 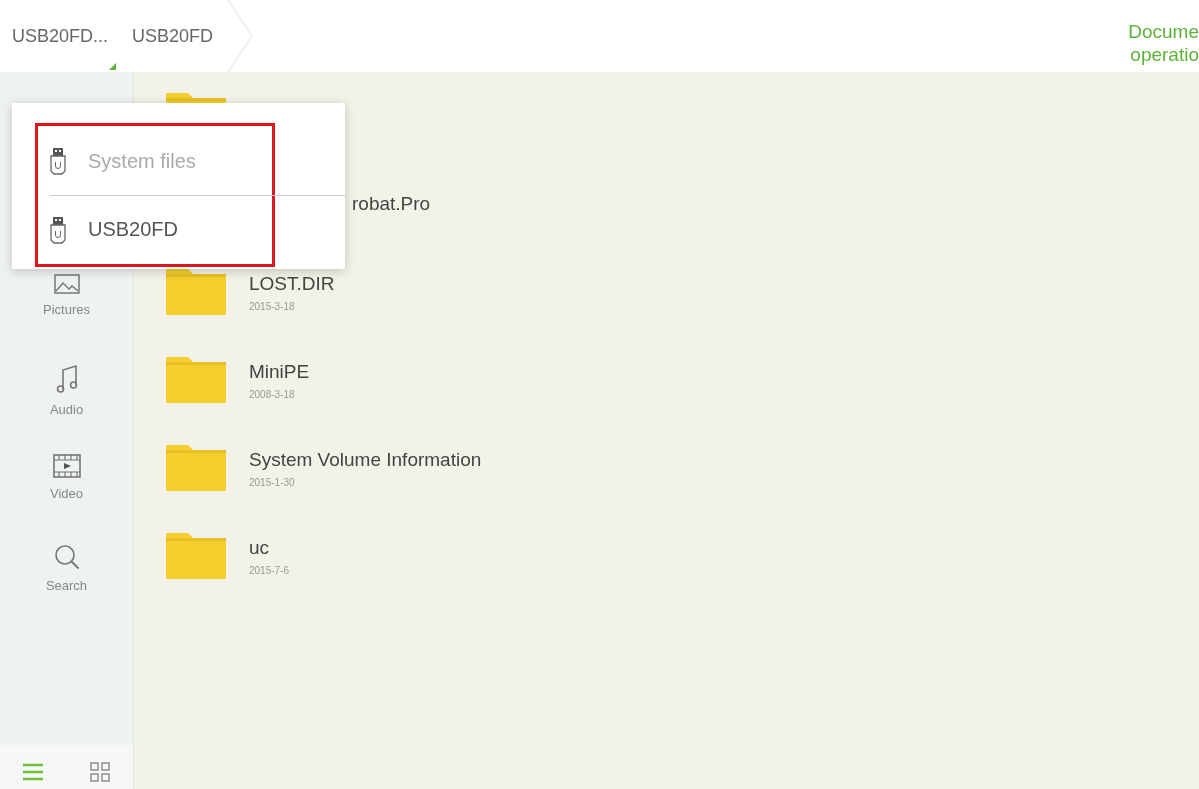 What do you see at coordinates (66, 379) in the screenshot?
I see `music-note-icon` at bounding box center [66, 379].